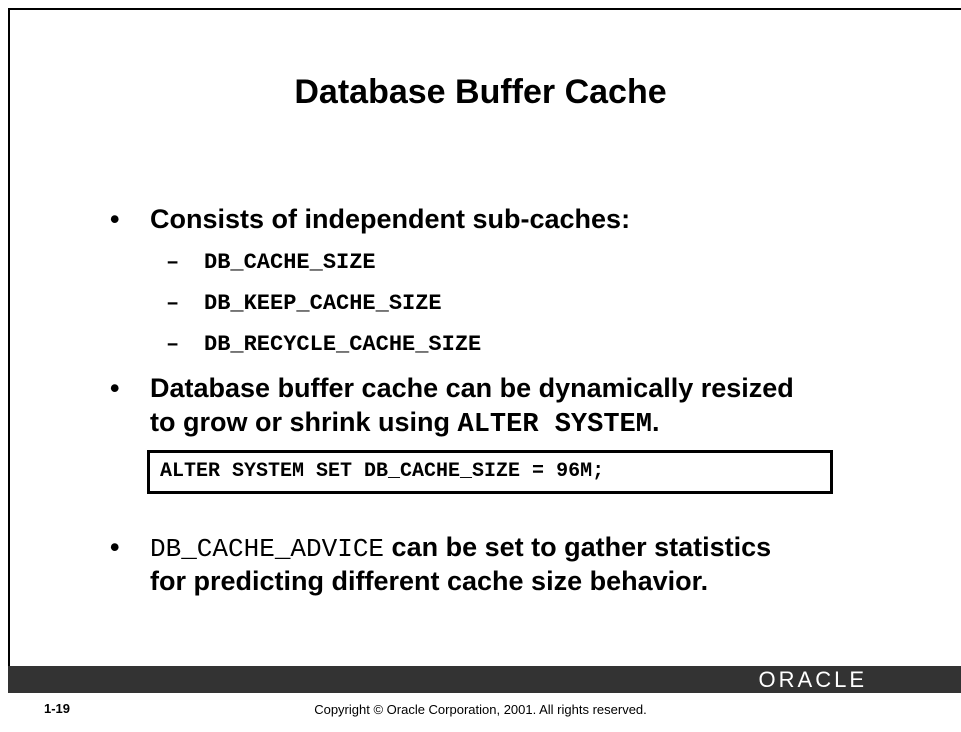  I want to click on sub-item-marker-1: –, so click(173, 262).